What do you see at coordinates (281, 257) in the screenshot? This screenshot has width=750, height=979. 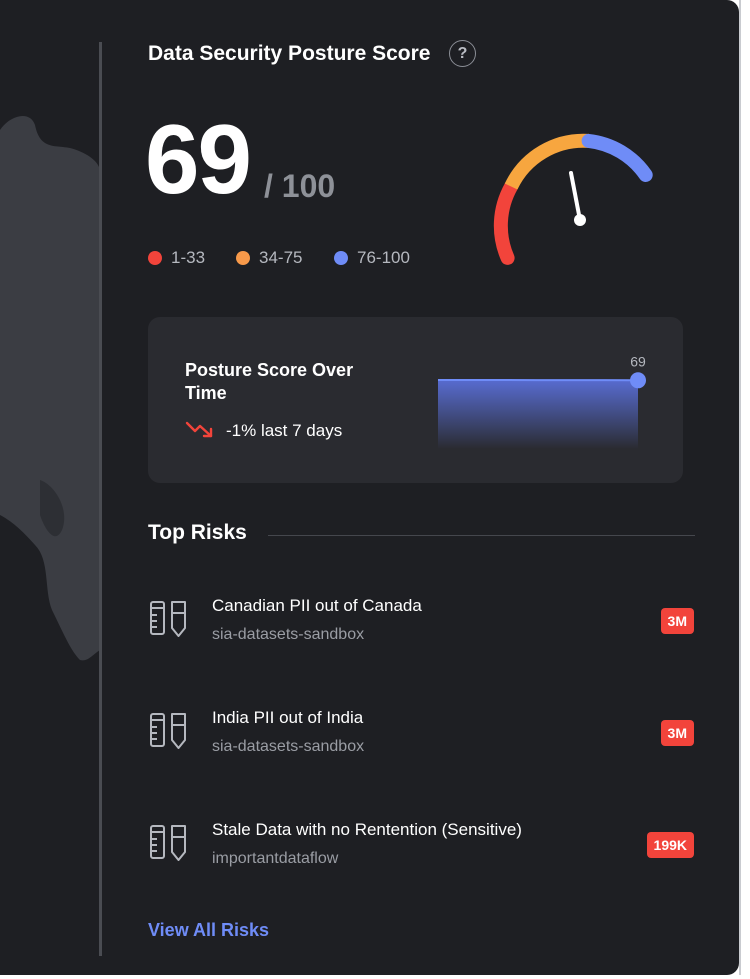 I see `legend-label: 34-75` at bounding box center [281, 257].